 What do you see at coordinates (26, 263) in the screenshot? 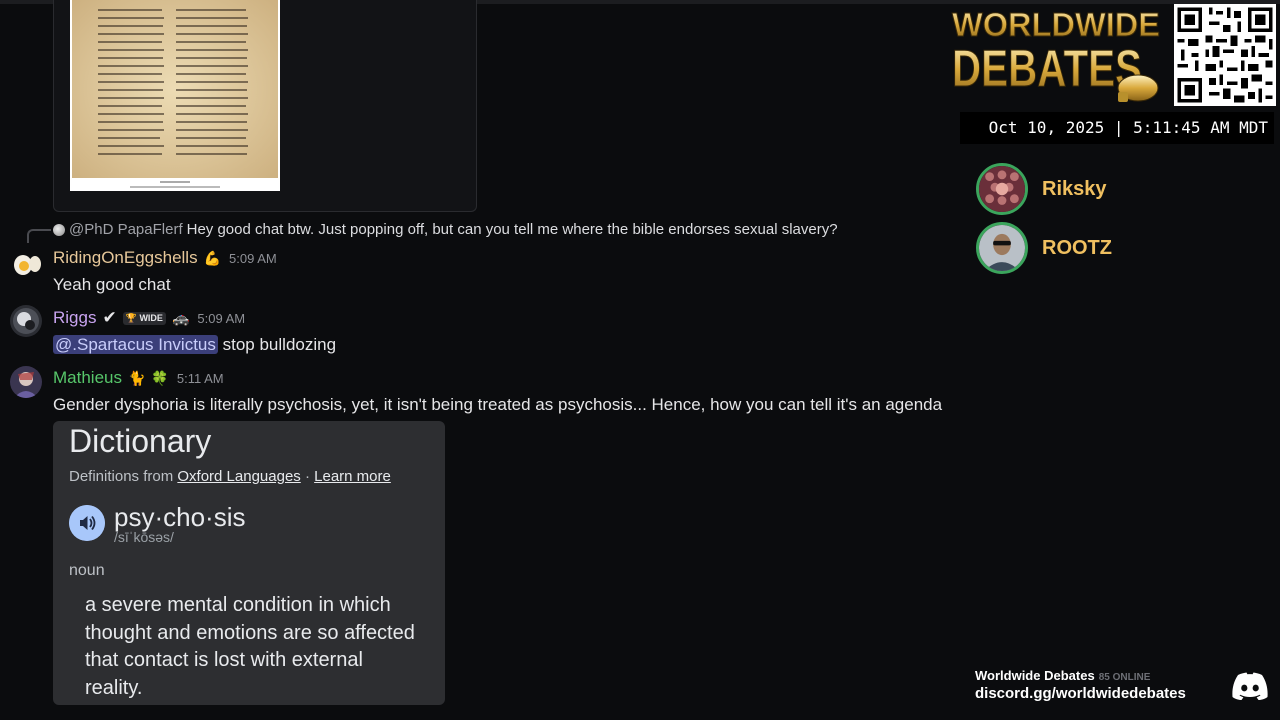
I see `avatar-ridingoneggshells` at bounding box center [26, 263].